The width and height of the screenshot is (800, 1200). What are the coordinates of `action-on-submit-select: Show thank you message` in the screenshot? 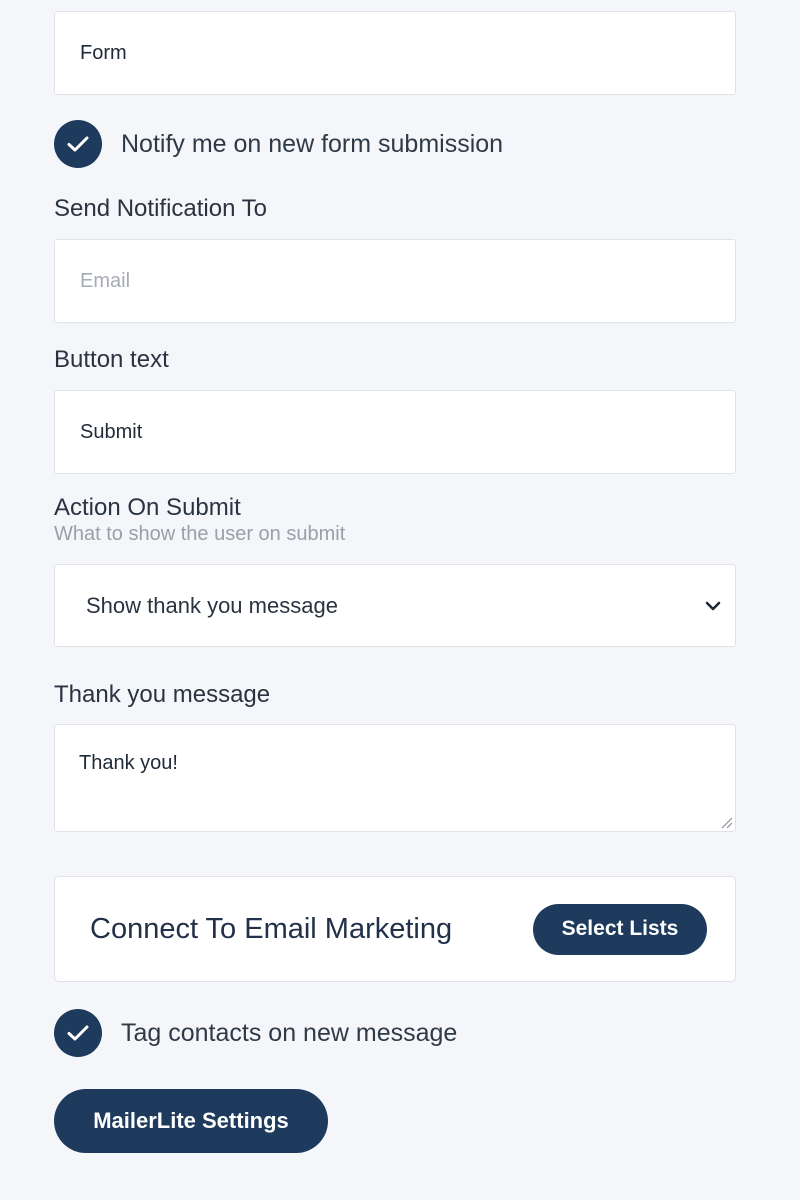 It's located at (395, 605).